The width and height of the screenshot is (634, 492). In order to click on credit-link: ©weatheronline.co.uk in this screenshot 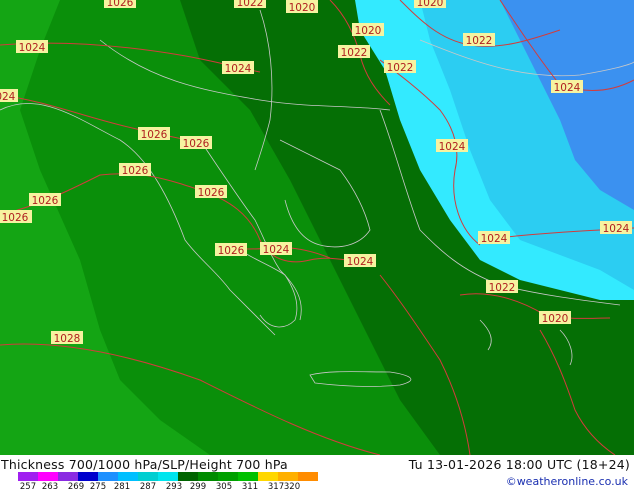, I will do `click(567, 481)`.